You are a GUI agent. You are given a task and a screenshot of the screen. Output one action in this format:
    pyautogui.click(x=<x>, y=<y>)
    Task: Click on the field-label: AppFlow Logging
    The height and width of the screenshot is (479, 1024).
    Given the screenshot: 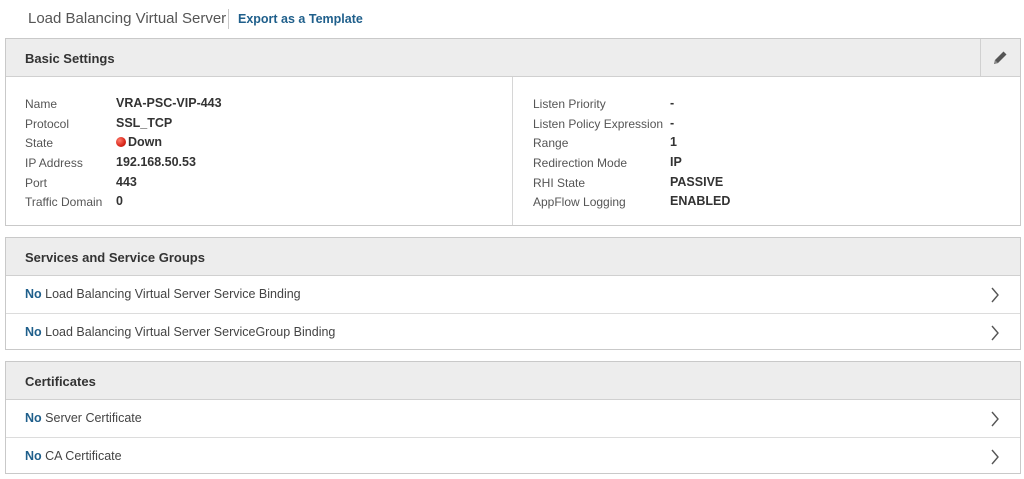 What is the action you would take?
    pyautogui.click(x=579, y=202)
    